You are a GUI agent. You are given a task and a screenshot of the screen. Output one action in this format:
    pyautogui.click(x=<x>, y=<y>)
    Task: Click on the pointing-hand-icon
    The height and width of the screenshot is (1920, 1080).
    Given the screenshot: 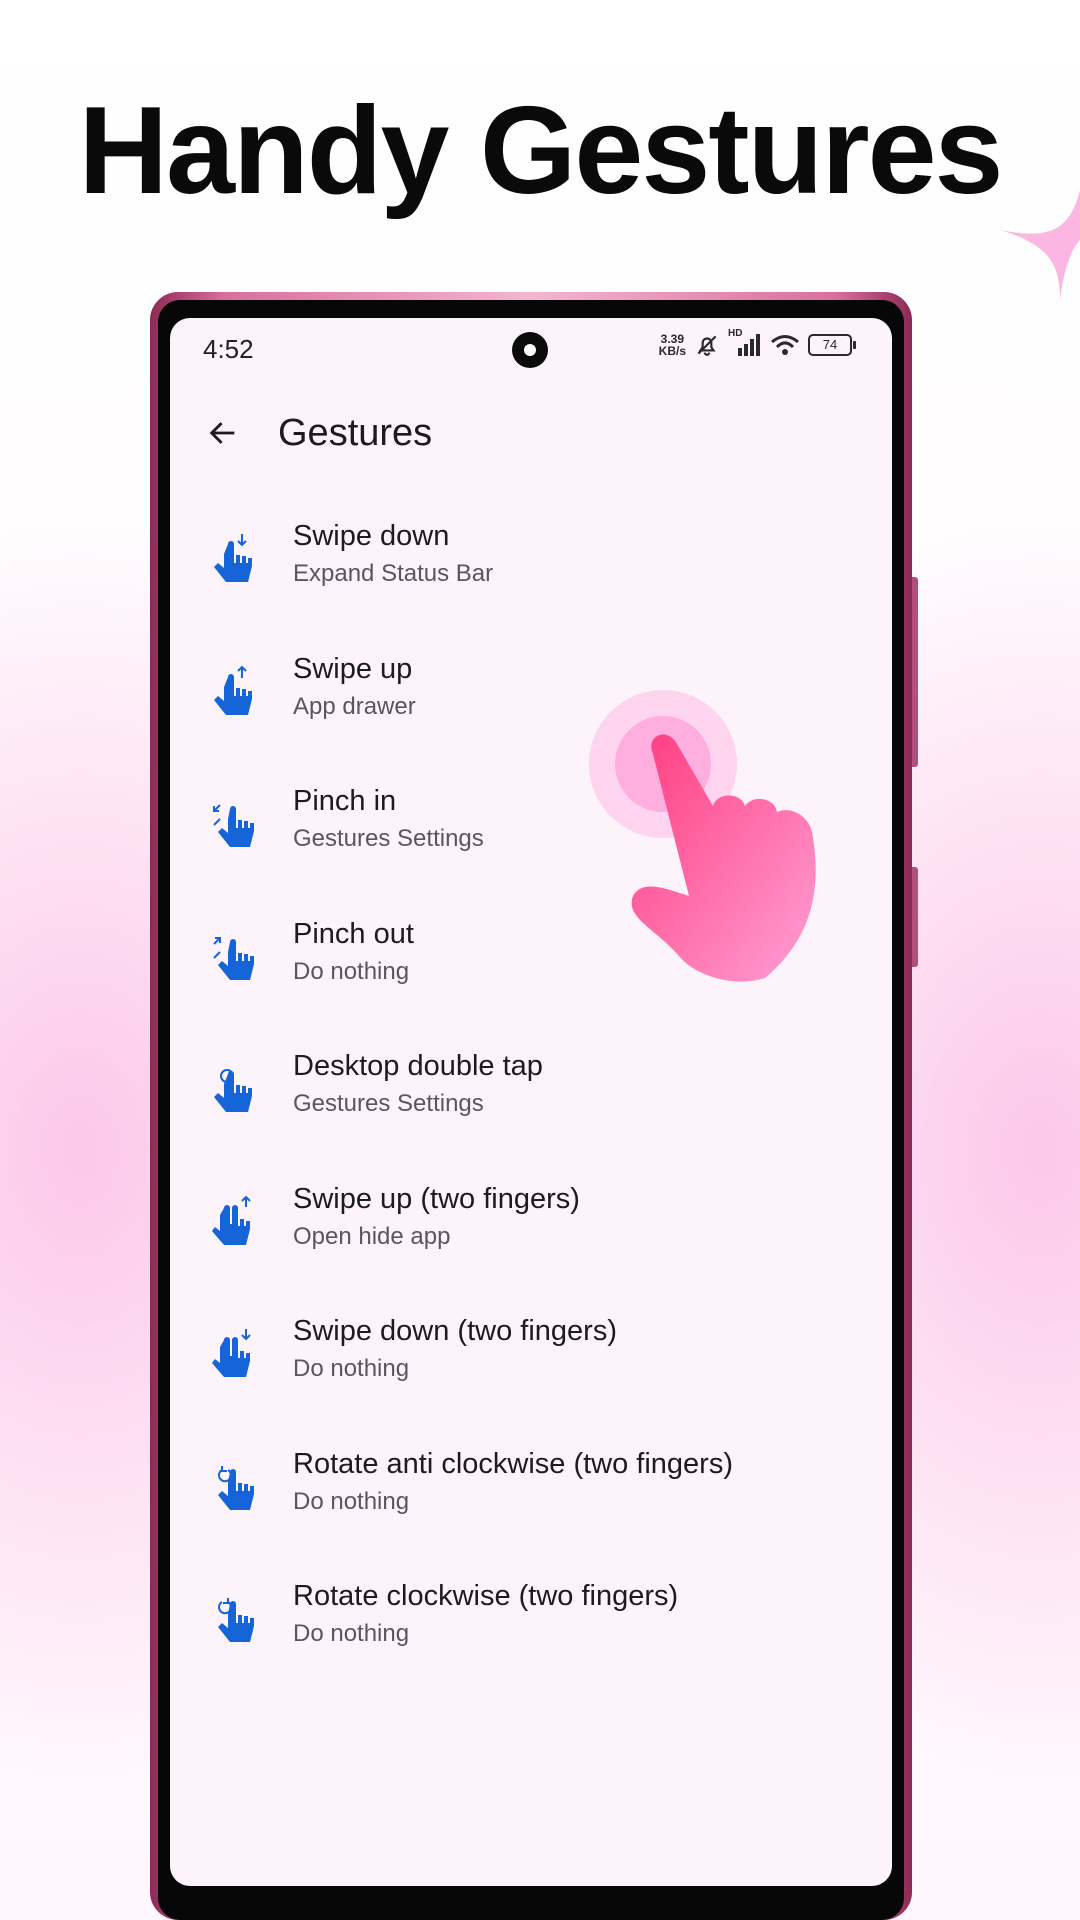 What is the action you would take?
    pyautogui.click(x=702, y=836)
    